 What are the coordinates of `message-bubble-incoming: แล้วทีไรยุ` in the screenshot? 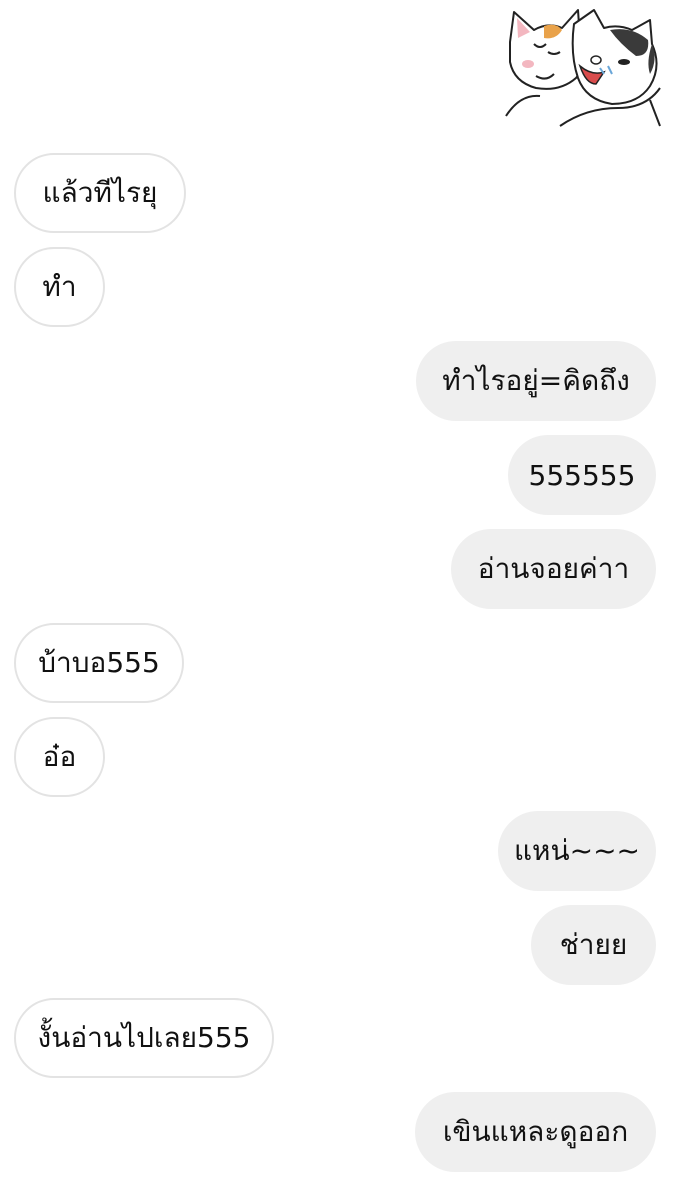 It's located at (100, 193).